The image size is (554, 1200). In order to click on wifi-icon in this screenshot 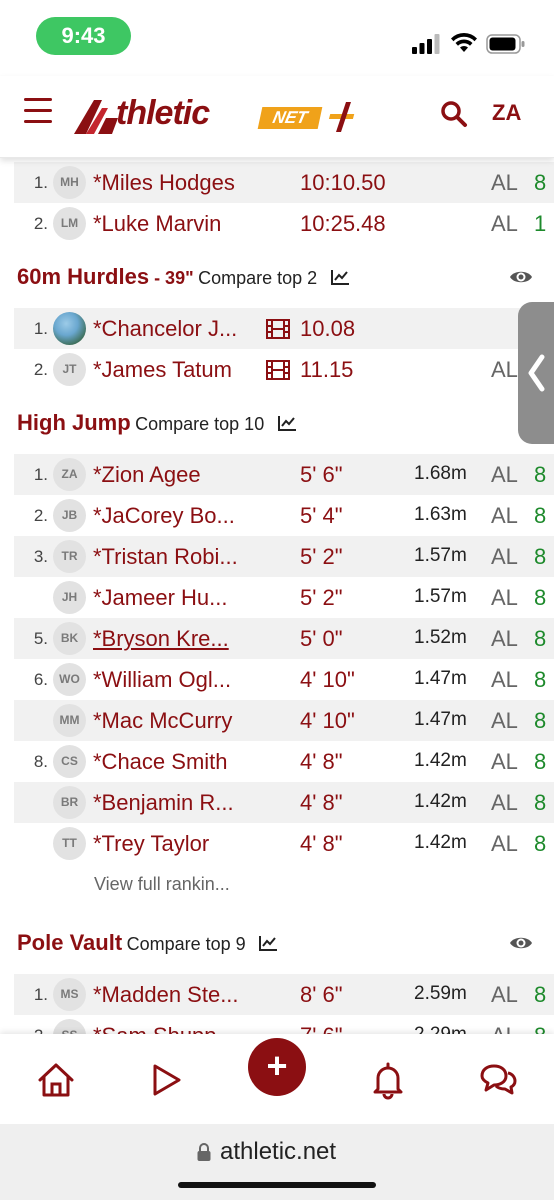, I will do `click(464, 42)`.